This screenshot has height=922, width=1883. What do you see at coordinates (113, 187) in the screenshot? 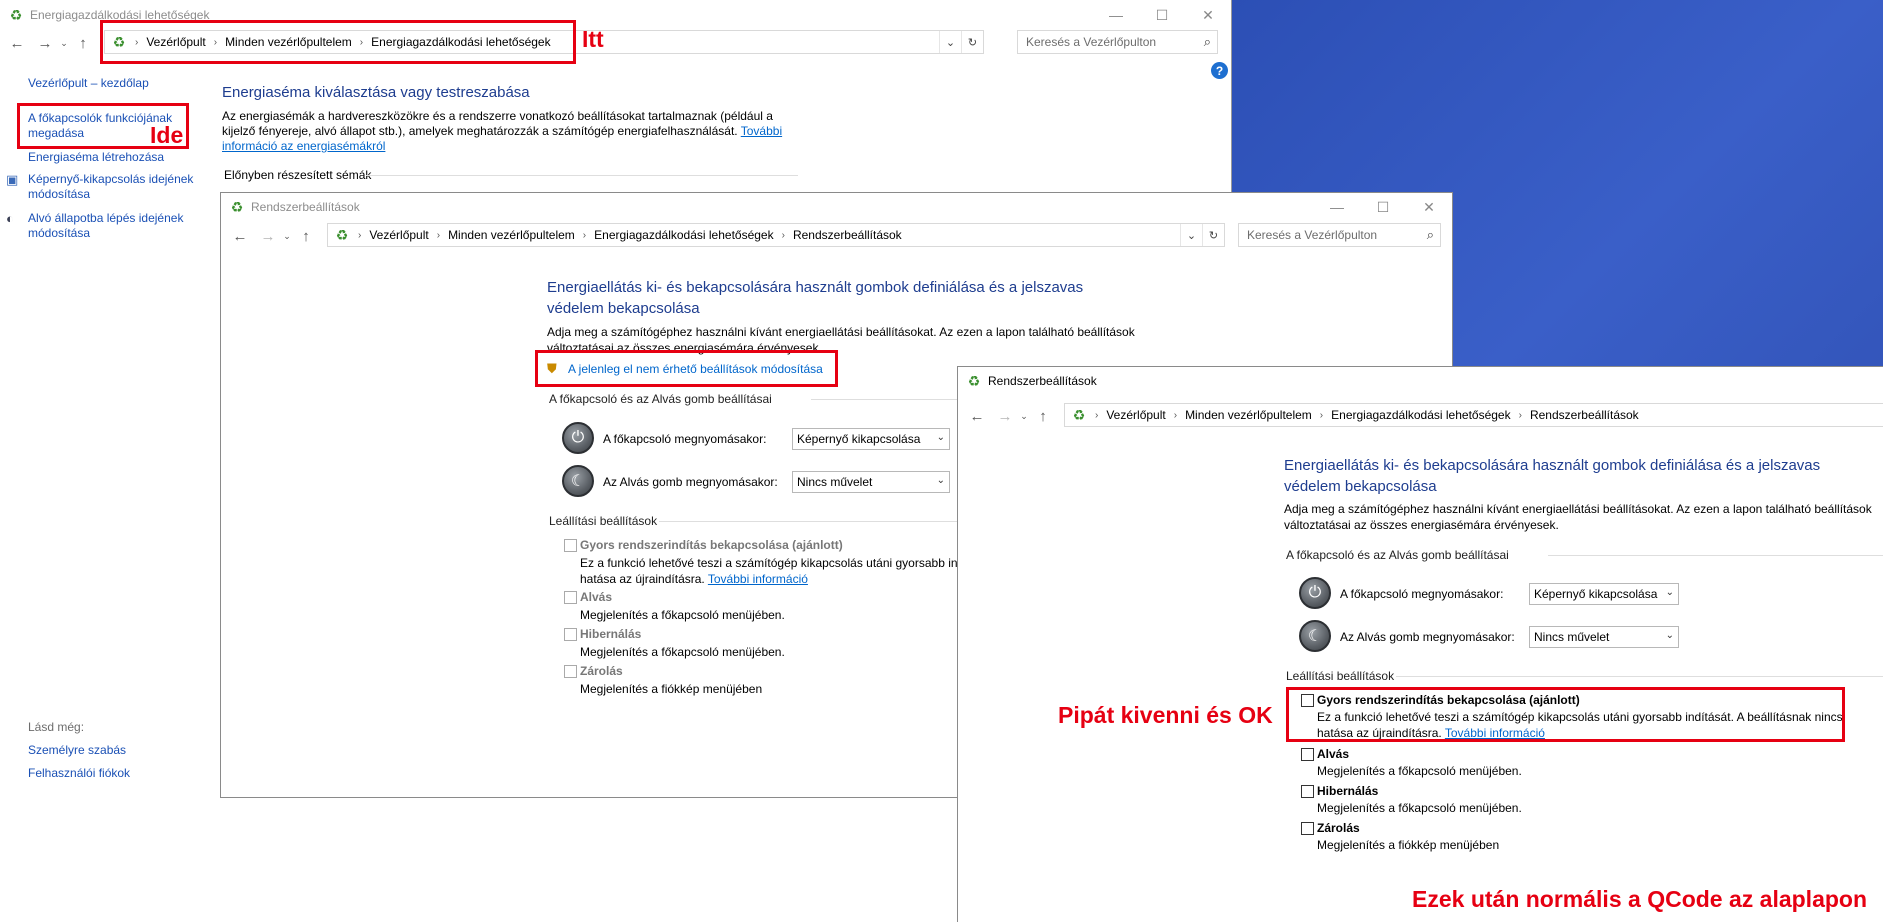
I see `sidebar-item-display-off: Képernyő-kikapcsolás idejének módosítása` at bounding box center [113, 187].